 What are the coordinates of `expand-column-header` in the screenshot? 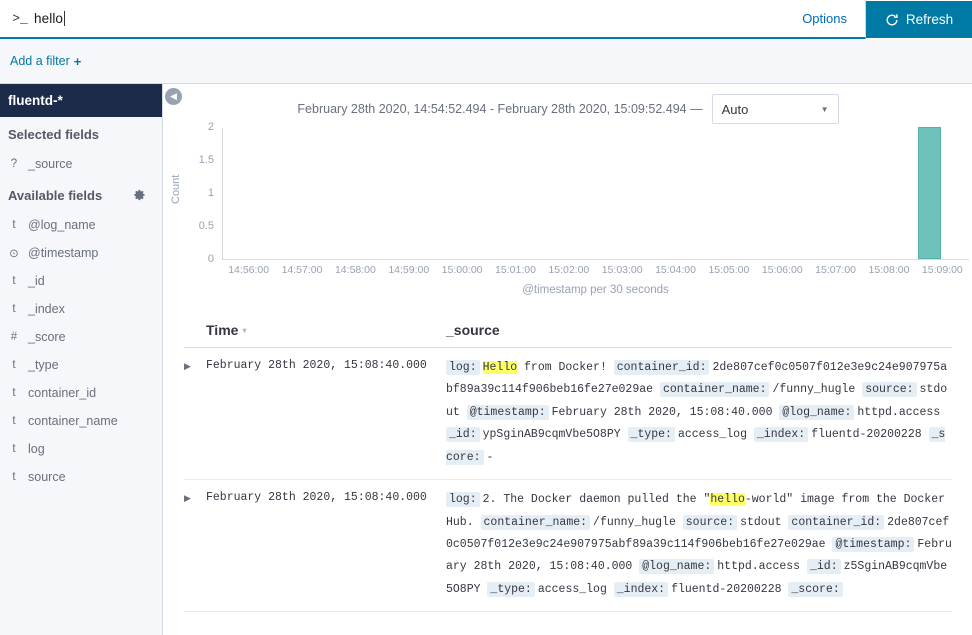 It's located at (195, 330).